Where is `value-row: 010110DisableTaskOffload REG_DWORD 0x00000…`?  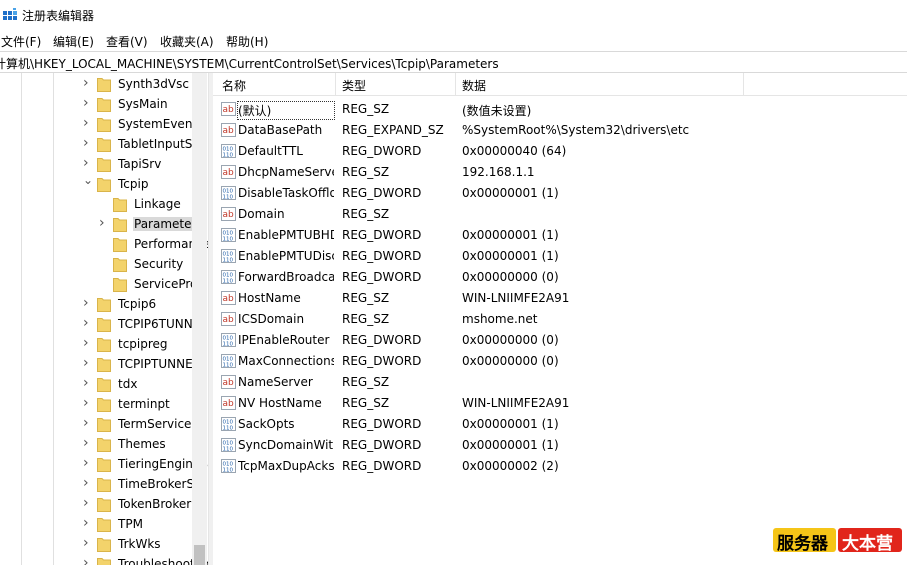 value-row: 010110DisableTaskOffload REG_DWORD 0x00000… is located at coordinates (560, 193).